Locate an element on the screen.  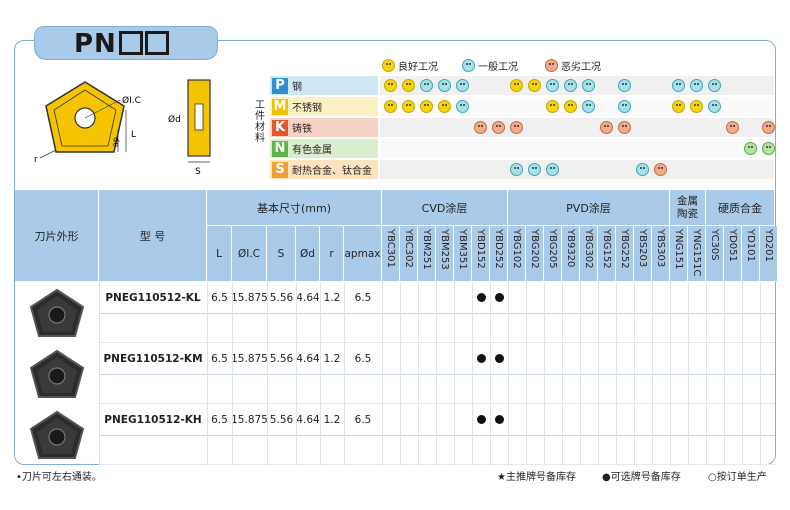
legend-circle: ○按订单生产 is located at coordinates (737, 477).